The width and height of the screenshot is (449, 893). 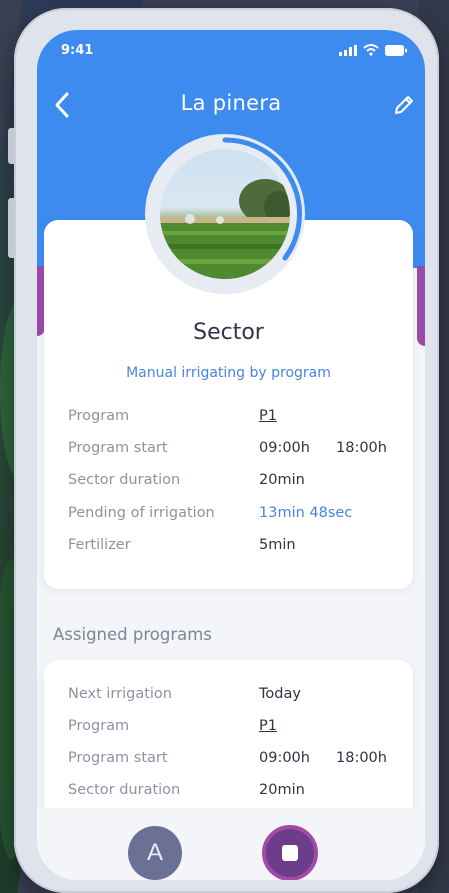 I want to click on page-title: La pinera, so click(x=231, y=103).